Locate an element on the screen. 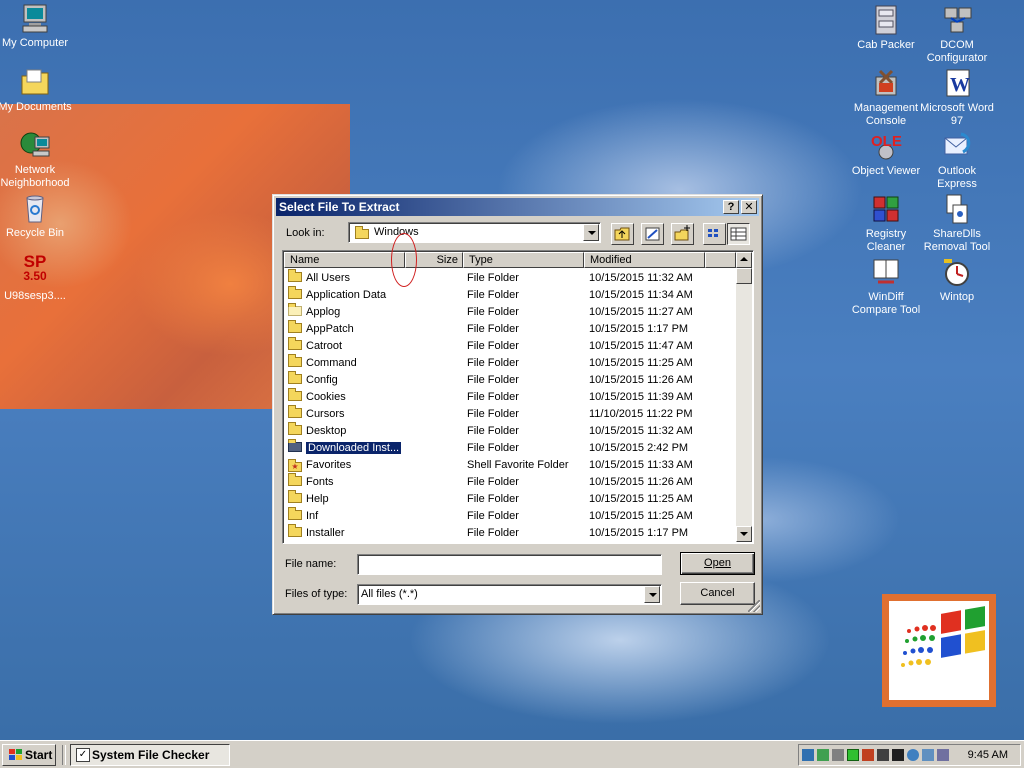 The height and width of the screenshot is (768, 1024). files-of-type-combo: All files (*.*) is located at coordinates (509, 594).